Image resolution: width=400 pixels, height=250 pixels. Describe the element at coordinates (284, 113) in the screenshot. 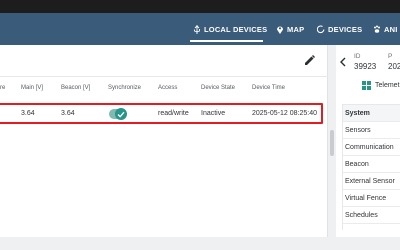

I see `cell-device-time: 2025-05-12 08:25:40` at that location.